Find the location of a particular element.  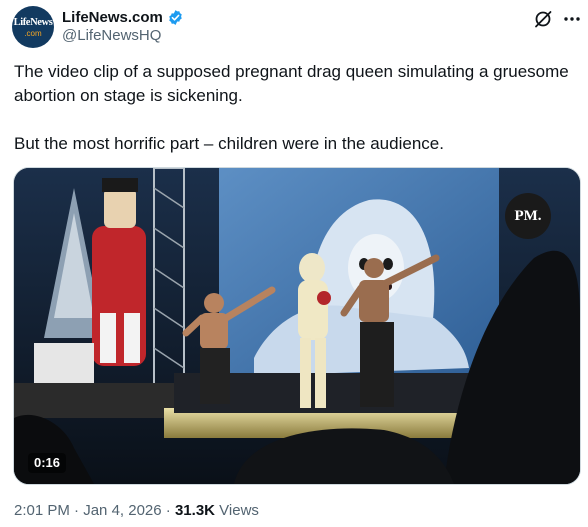

avatar: LifeNews .com is located at coordinates (33, 27).